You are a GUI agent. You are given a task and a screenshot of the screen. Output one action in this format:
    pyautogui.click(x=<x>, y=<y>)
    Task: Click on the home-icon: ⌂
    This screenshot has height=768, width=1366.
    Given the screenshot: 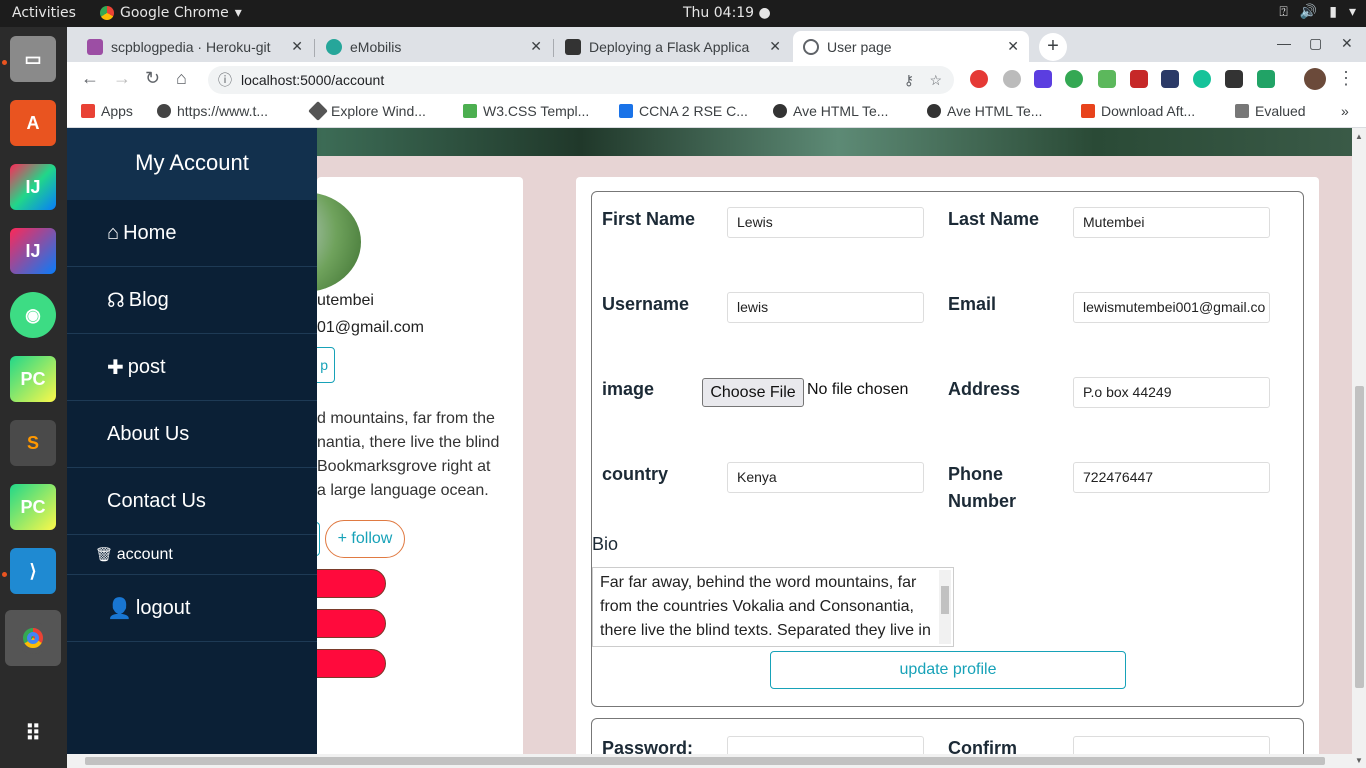 What is the action you would take?
    pyautogui.click(x=181, y=78)
    